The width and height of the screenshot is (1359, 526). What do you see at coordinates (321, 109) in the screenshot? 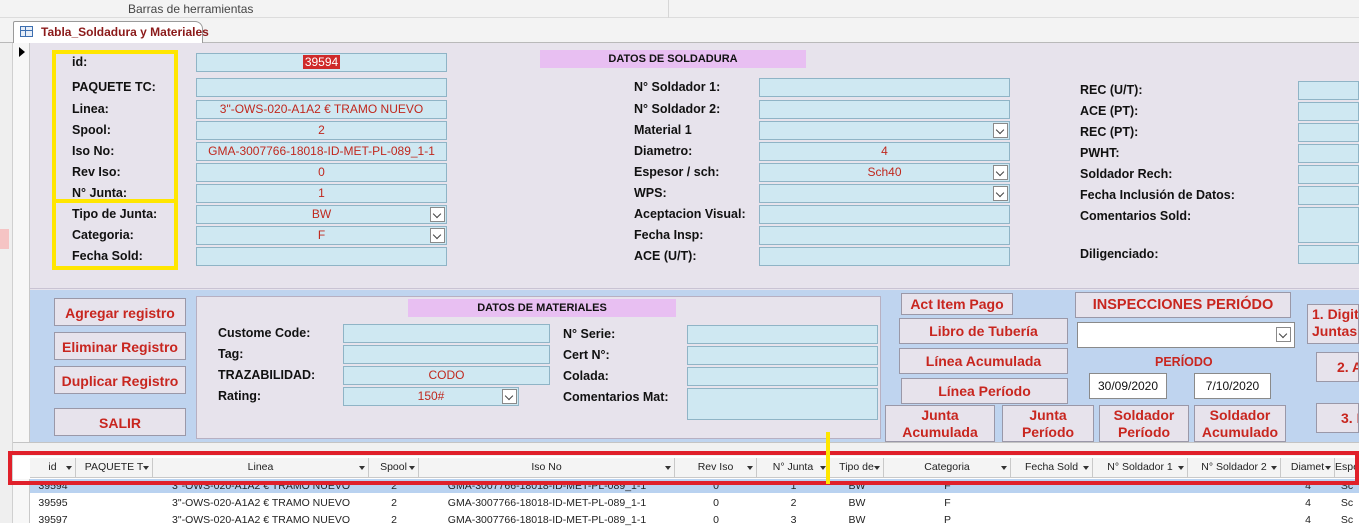
I see `linea-field: 3"-OWS-020-A1A2 € TRAMO NUEVO` at bounding box center [321, 109].